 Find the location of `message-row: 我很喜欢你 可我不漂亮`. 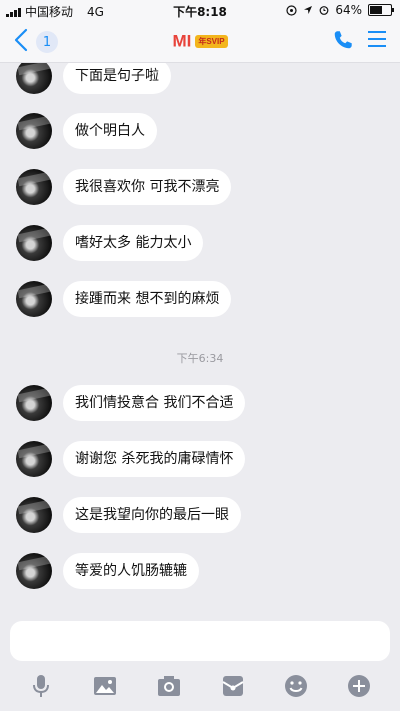

message-row: 我很喜欢你 可我不漂亮 is located at coordinates (200, 189).